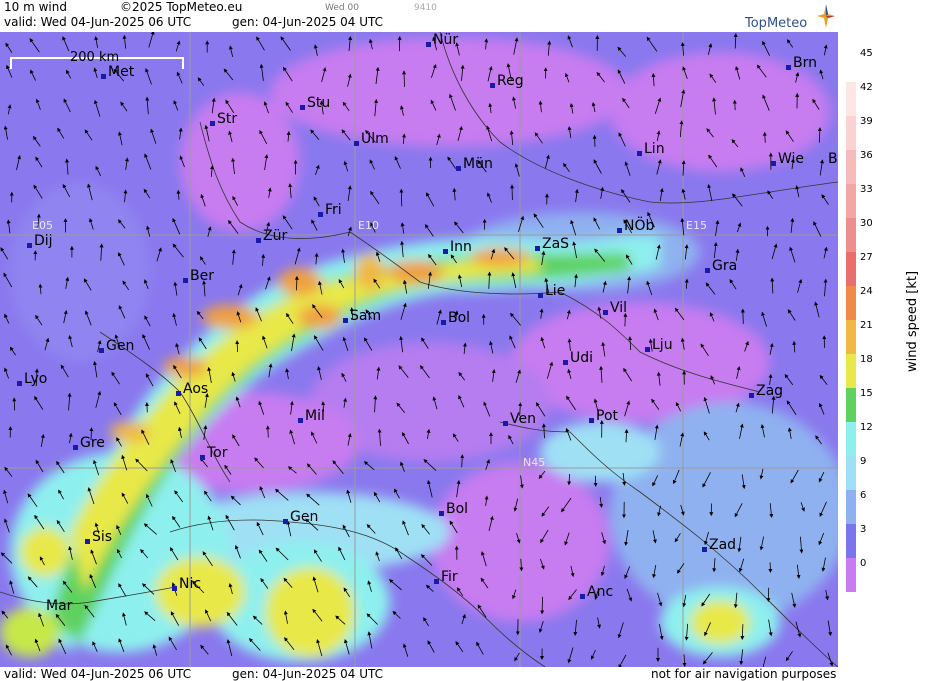 The height and width of the screenshot is (681, 930). Describe the element at coordinates (308, 22) in the screenshot. I see `generated-time: gen: 04-Jun-2025 04 UTC` at that location.